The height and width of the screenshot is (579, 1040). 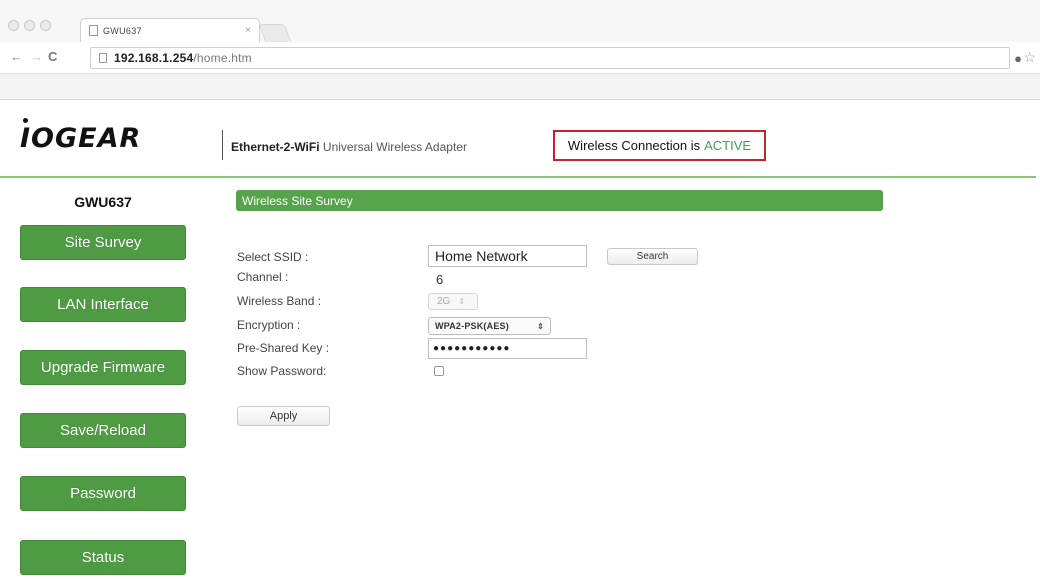 What do you see at coordinates (222, 58) in the screenshot?
I see `url-path: /home.htm` at bounding box center [222, 58].